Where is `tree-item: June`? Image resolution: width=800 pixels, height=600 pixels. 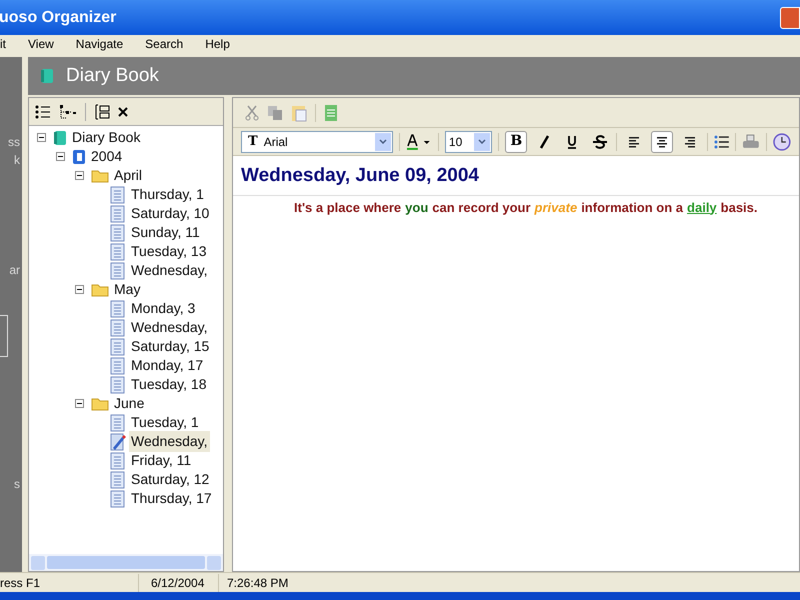 tree-item: June is located at coordinates (129, 403).